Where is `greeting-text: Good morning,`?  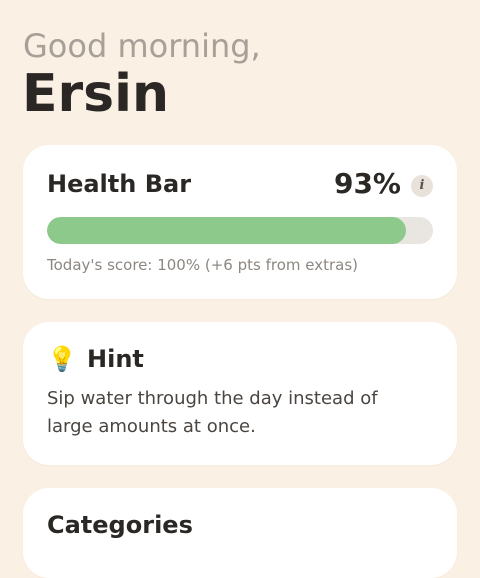 greeting-text: Good morning, is located at coordinates (142, 46).